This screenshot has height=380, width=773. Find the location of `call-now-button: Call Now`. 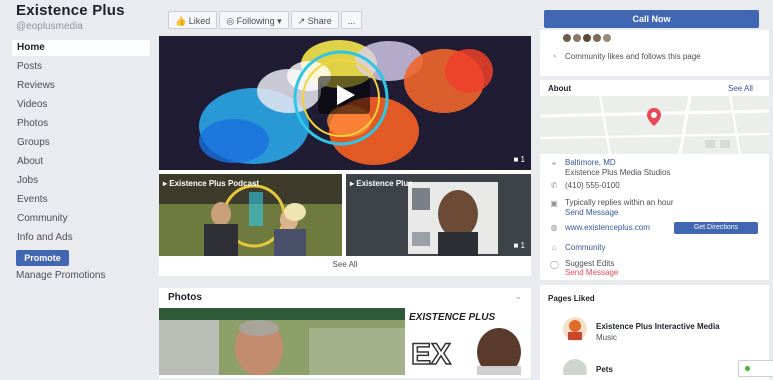

call-now-button: Call Now is located at coordinates (651, 19).